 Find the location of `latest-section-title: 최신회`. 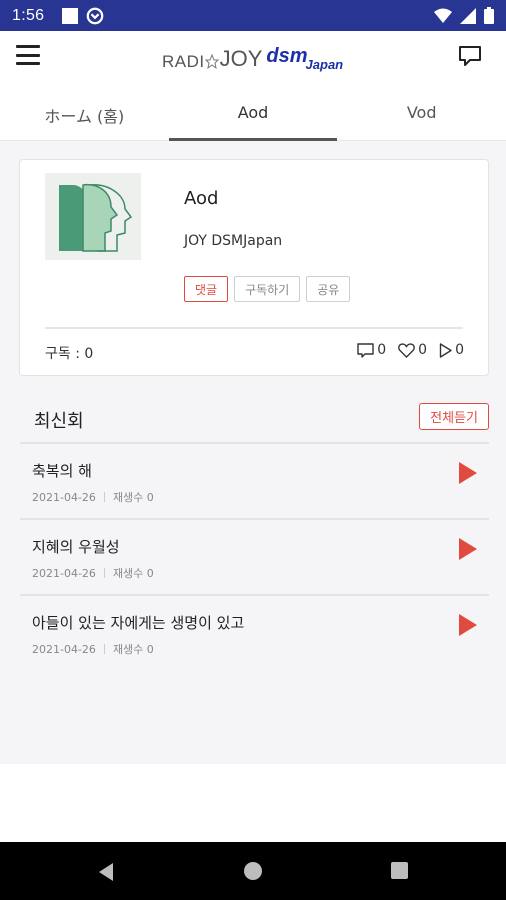

latest-section-title: 최신회 is located at coordinates (59, 421).